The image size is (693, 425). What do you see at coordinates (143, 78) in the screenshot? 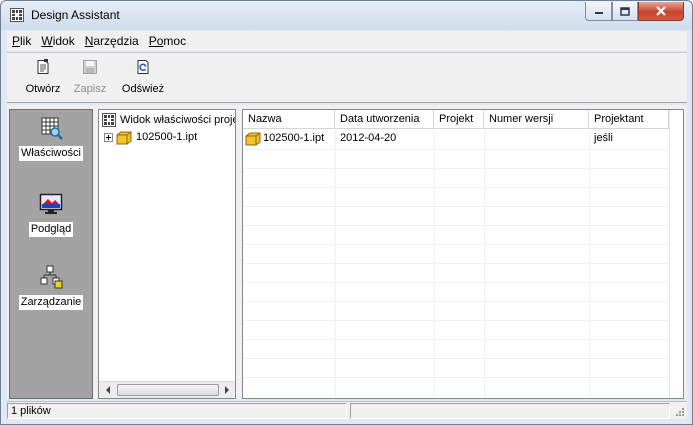
I see `refresh-button: Odśwież` at bounding box center [143, 78].